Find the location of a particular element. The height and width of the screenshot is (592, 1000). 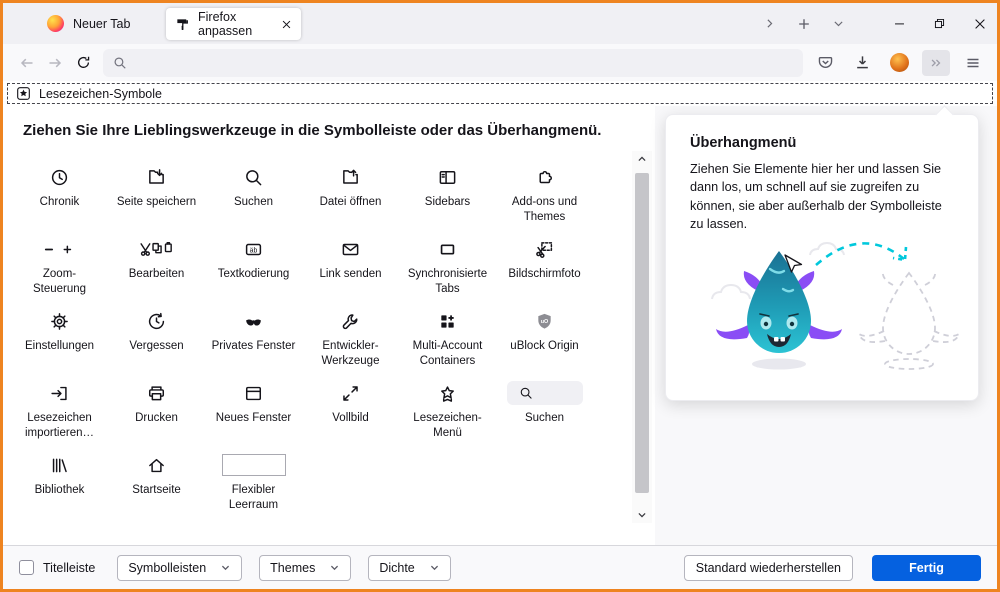

svg-text: äb is located at coordinates (254, 250).